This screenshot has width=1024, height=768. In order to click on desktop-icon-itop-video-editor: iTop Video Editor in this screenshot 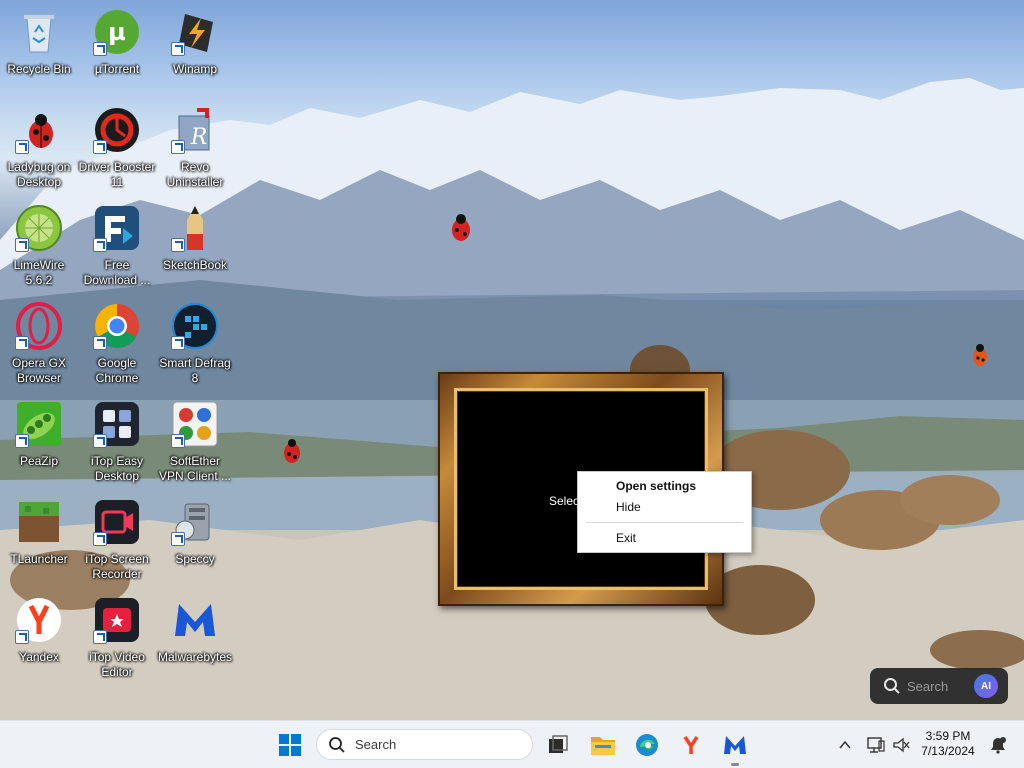, I will do `click(117, 634)`.